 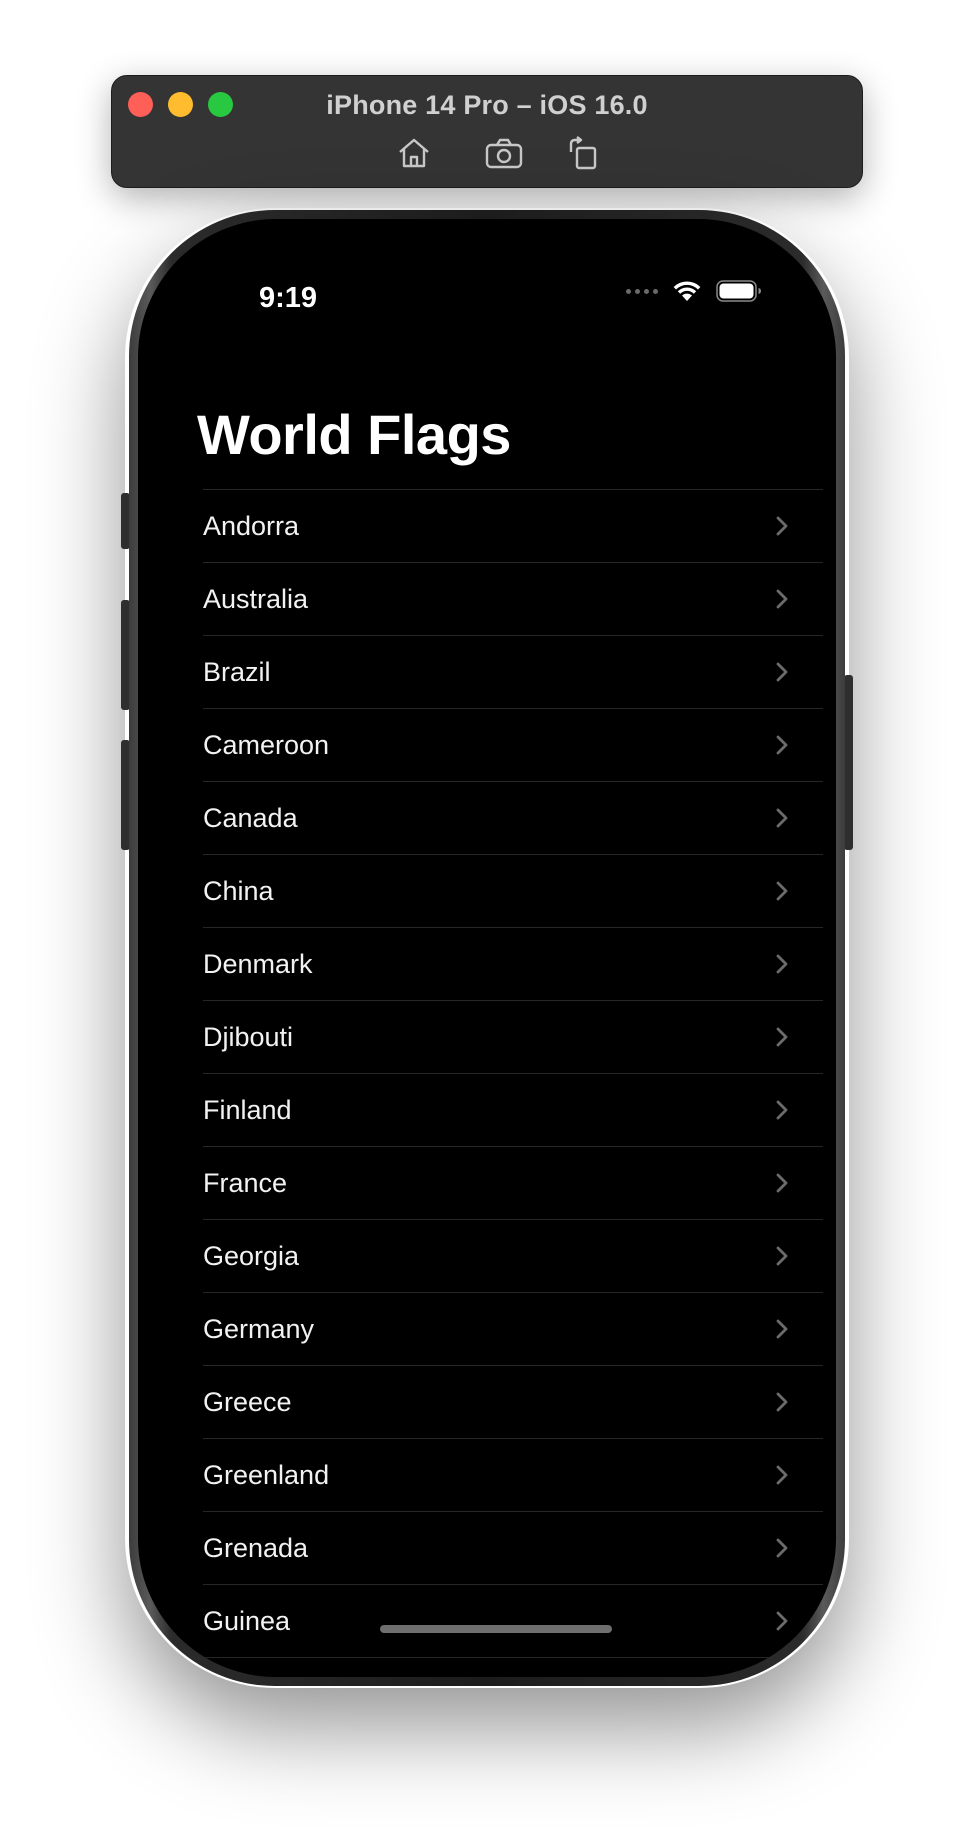 What do you see at coordinates (583, 153) in the screenshot?
I see `rotate-icon` at bounding box center [583, 153].